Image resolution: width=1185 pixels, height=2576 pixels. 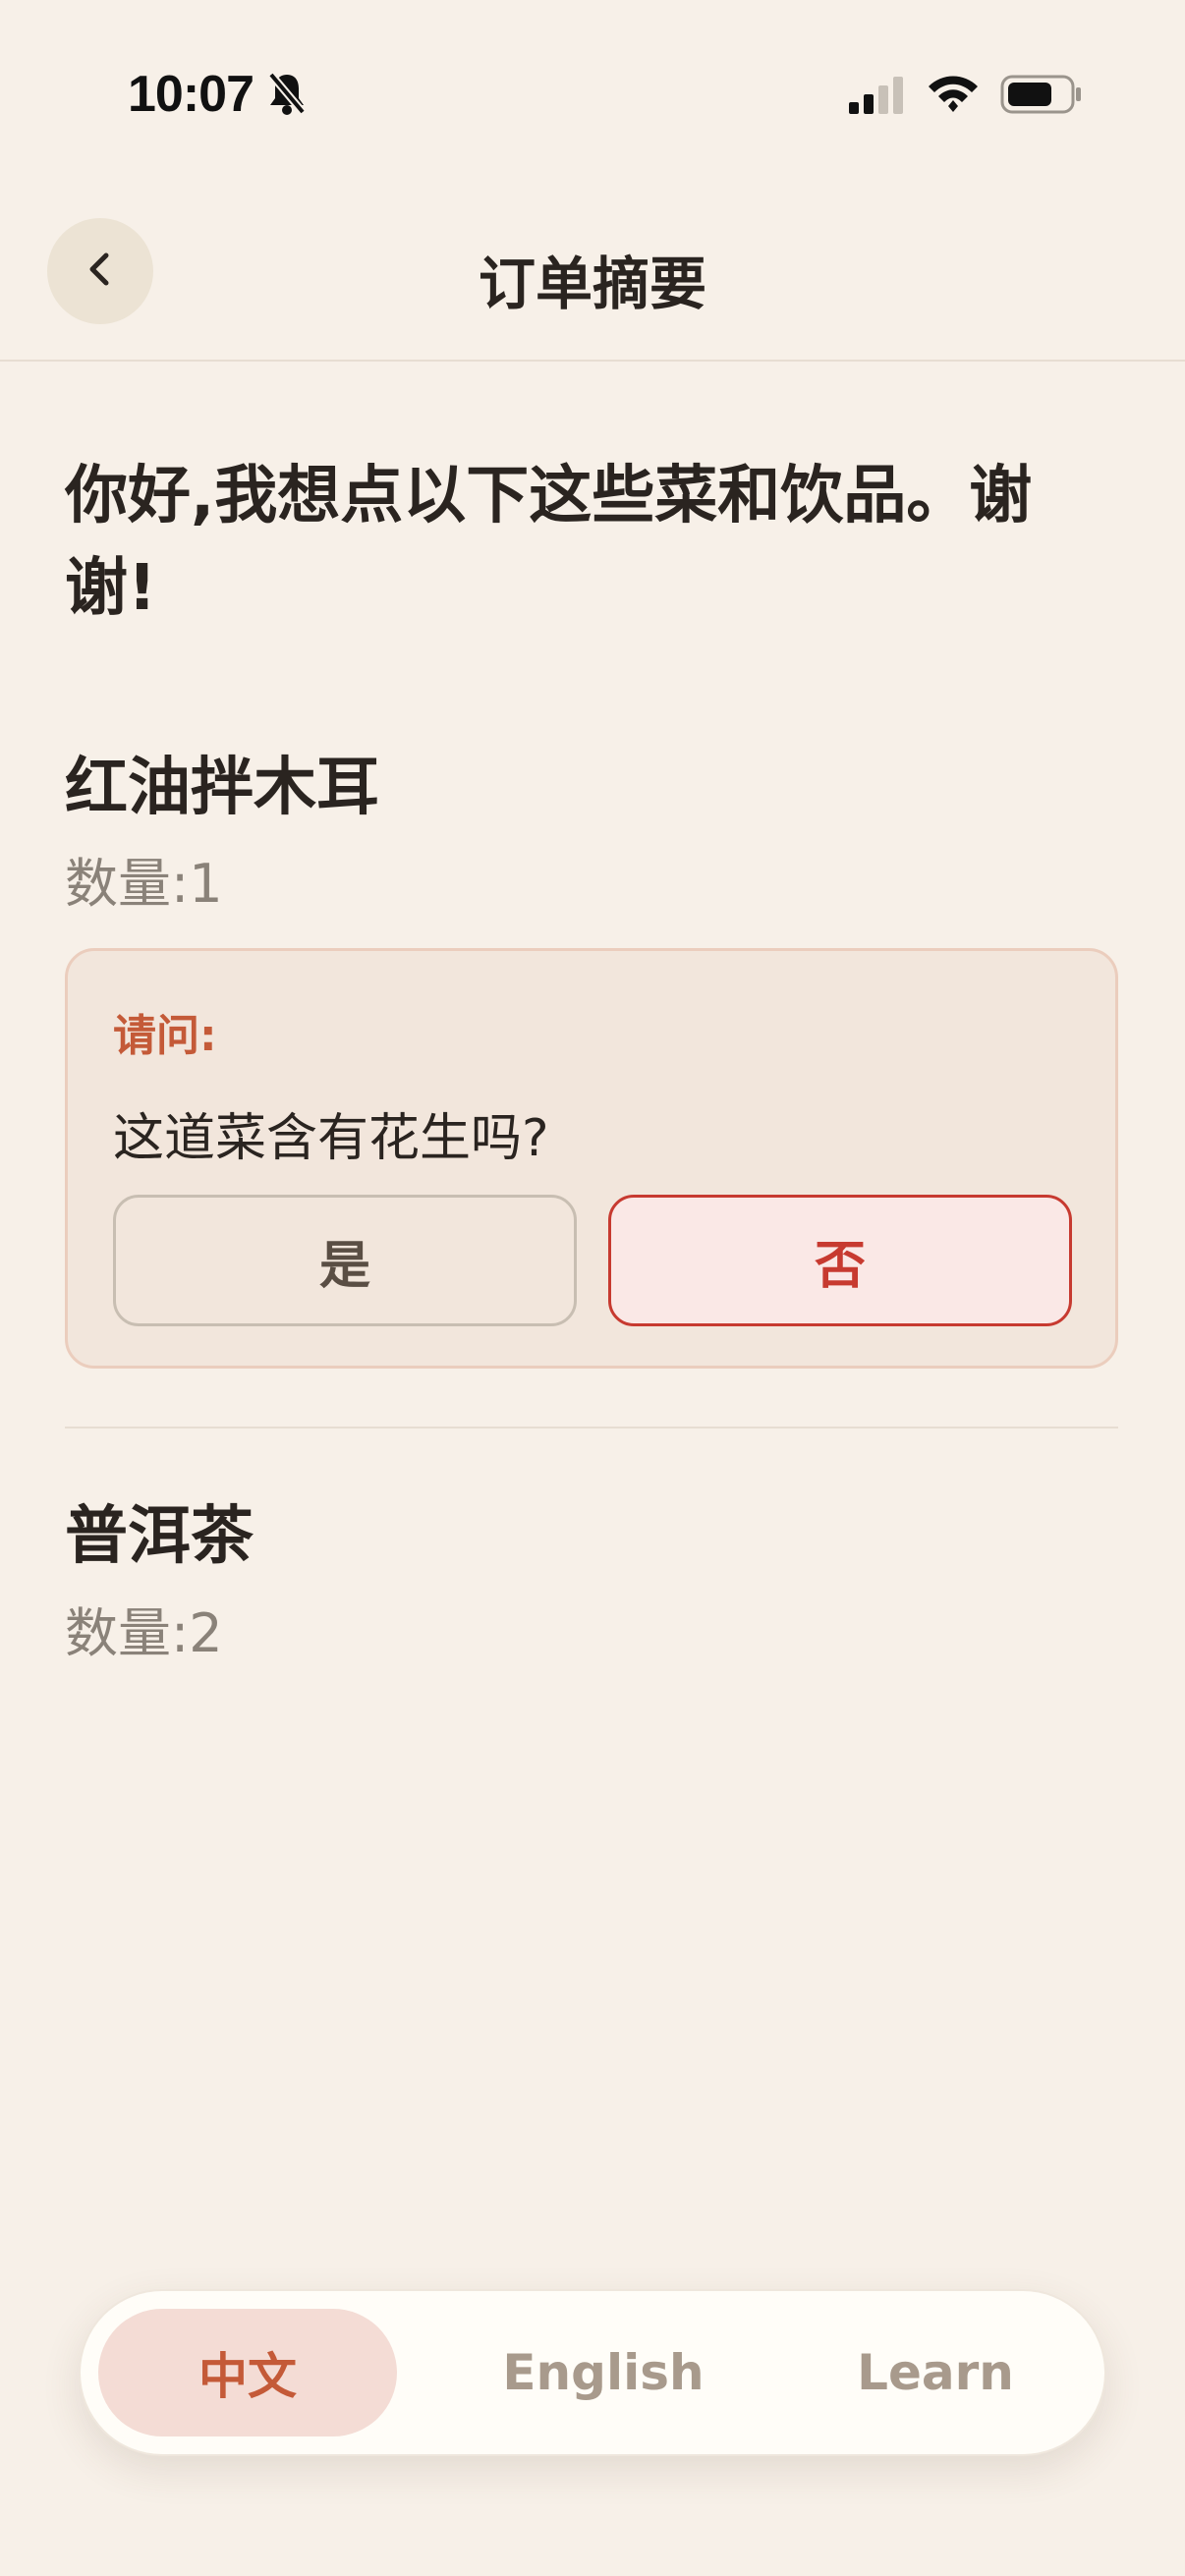 What do you see at coordinates (331, 1138) in the screenshot?
I see `question-text: 这道菜含有花生吗?` at bounding box center [331, 1138].